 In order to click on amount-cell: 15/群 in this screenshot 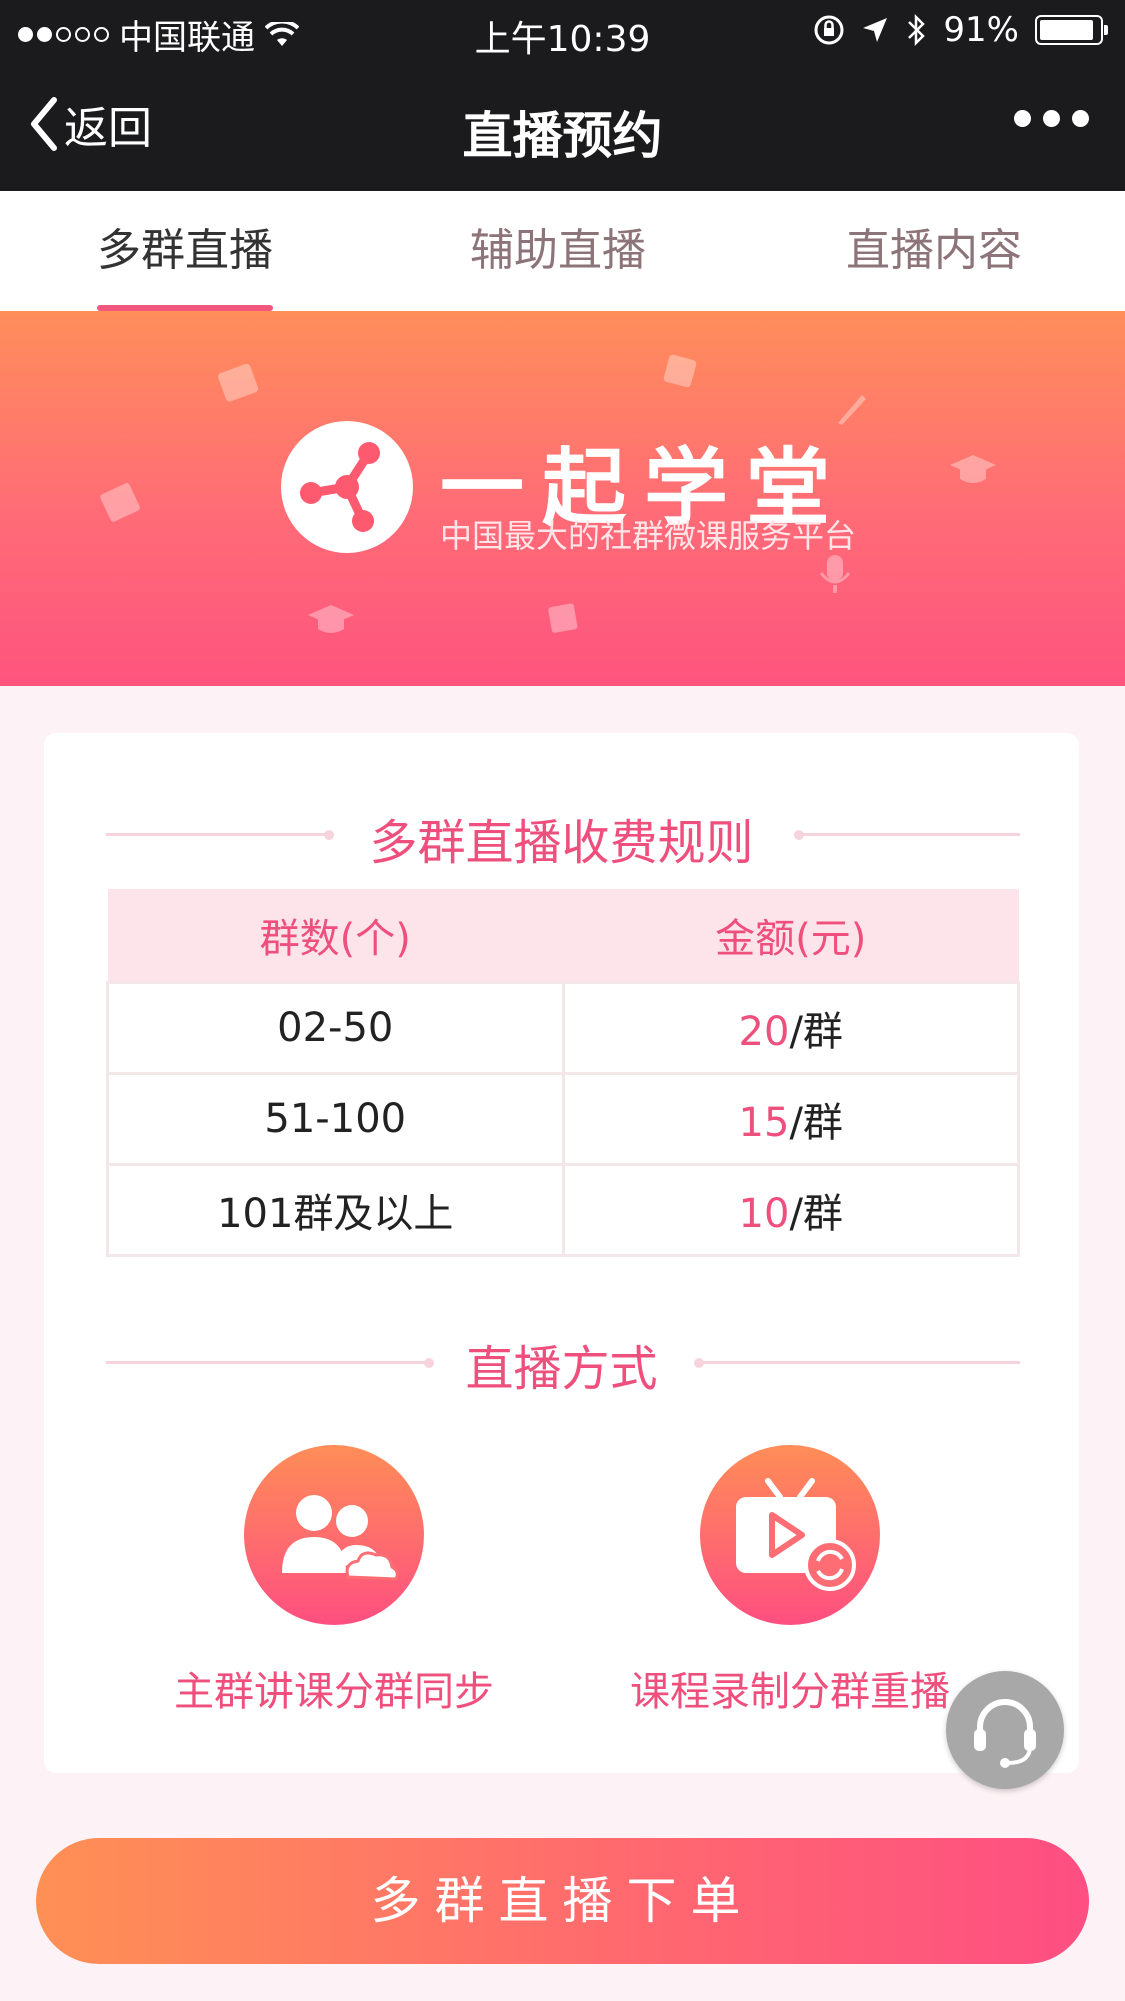, I will do `click(790, 1119)`.